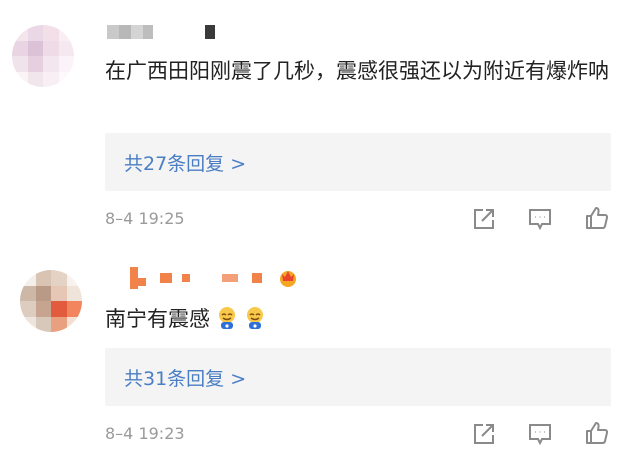 This screenshot has width=641, height=456. I want to click on vip-badge-icon, so click(288, 277).